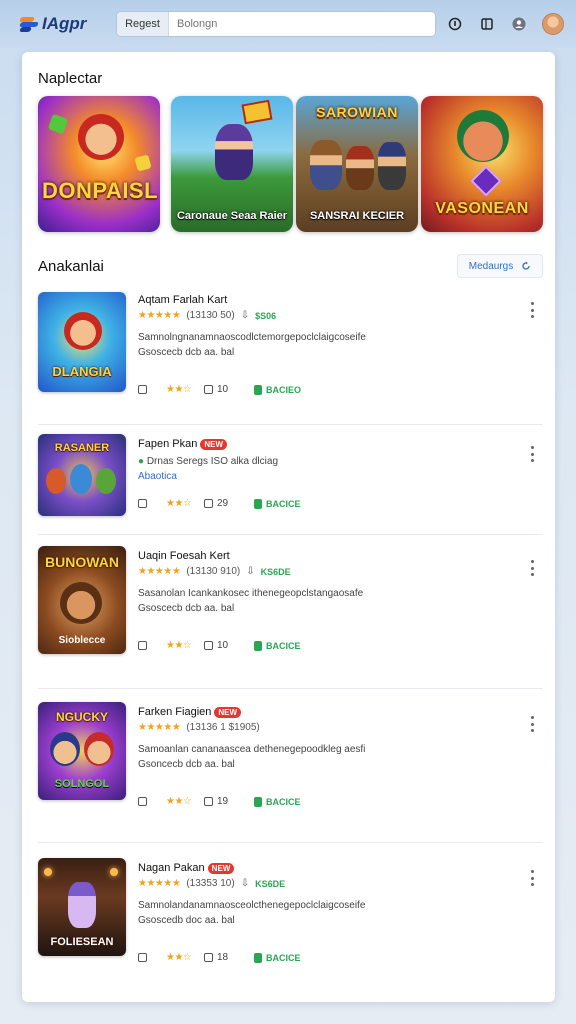 This screenshot has width=576, height=1024. Describe the element at coordinates (82, 475) in the screenshot. I see `app-thumbnail: RASANER` at that location.